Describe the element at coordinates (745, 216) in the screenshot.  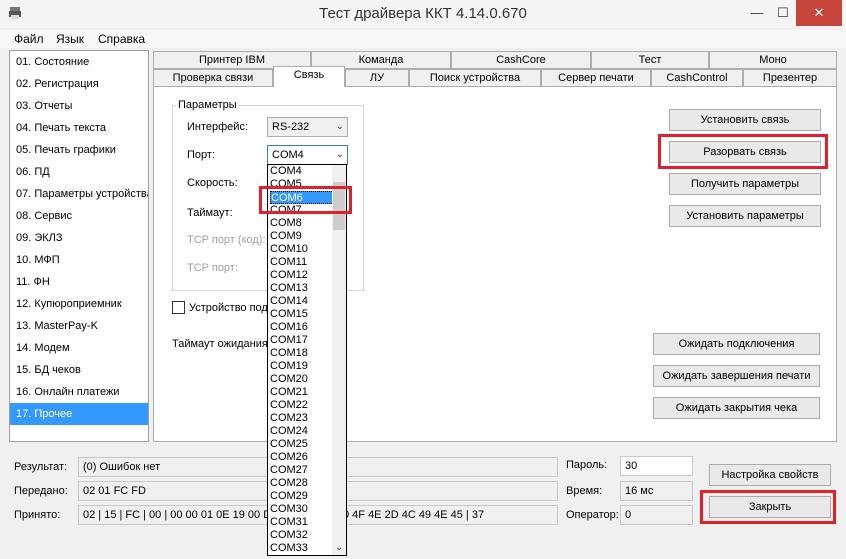
I see `set-params-button: Установить параметры` at that location.